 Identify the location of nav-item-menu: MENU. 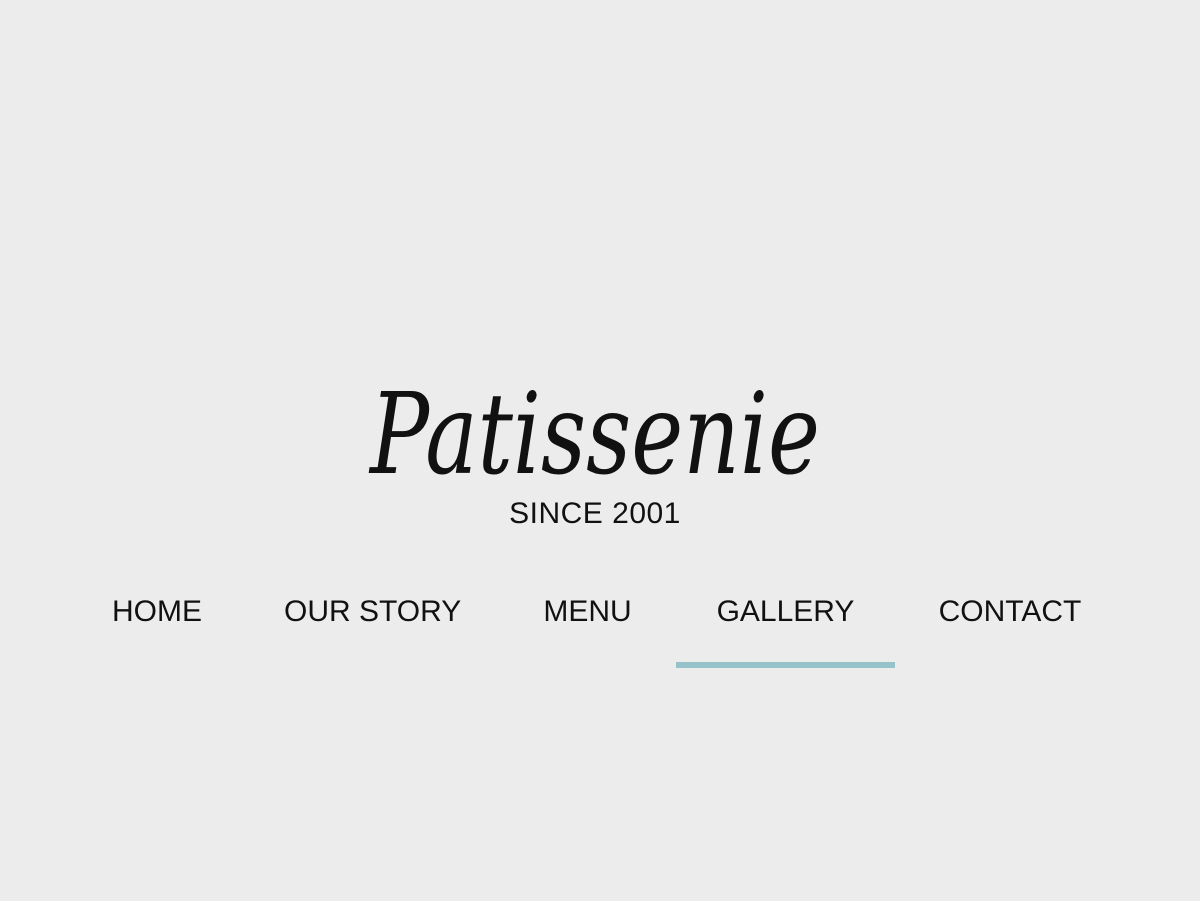
(587, 630).